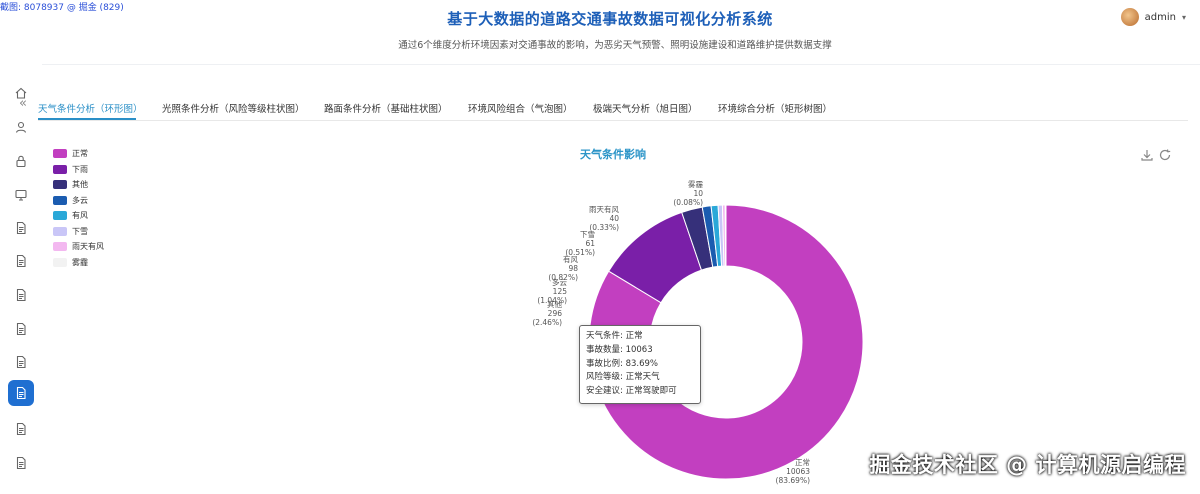  Describe the element at coordinates (623, 377) in the screenshot. I see `tooltip-line: 风险等级: 正常天气` at that location.